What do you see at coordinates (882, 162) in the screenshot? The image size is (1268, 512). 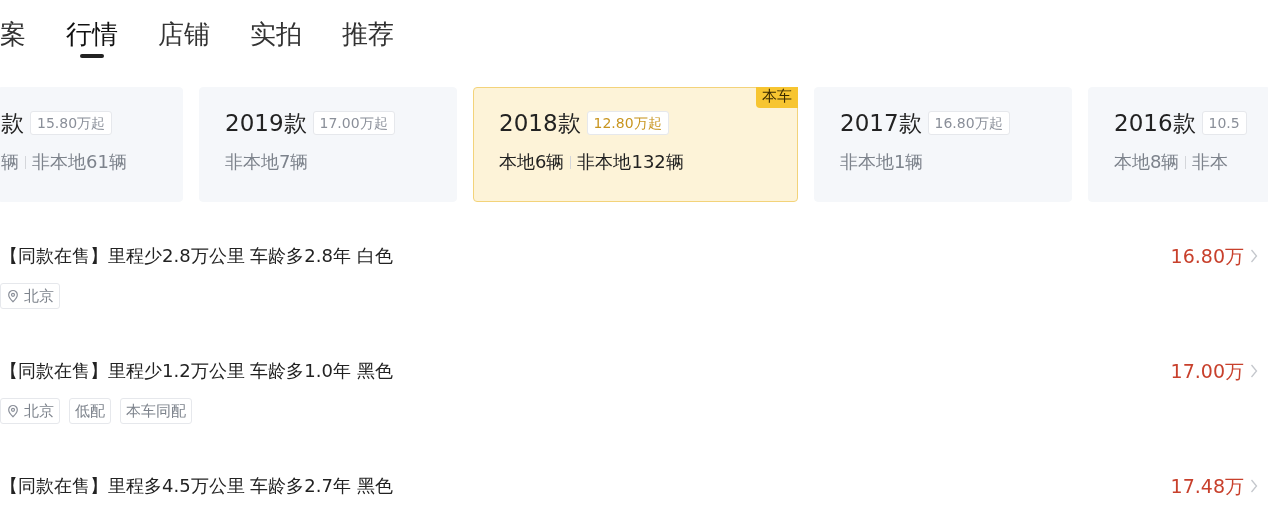 I see `nonlocal-count: 非本地1辆` at bounding box center [882, 162].